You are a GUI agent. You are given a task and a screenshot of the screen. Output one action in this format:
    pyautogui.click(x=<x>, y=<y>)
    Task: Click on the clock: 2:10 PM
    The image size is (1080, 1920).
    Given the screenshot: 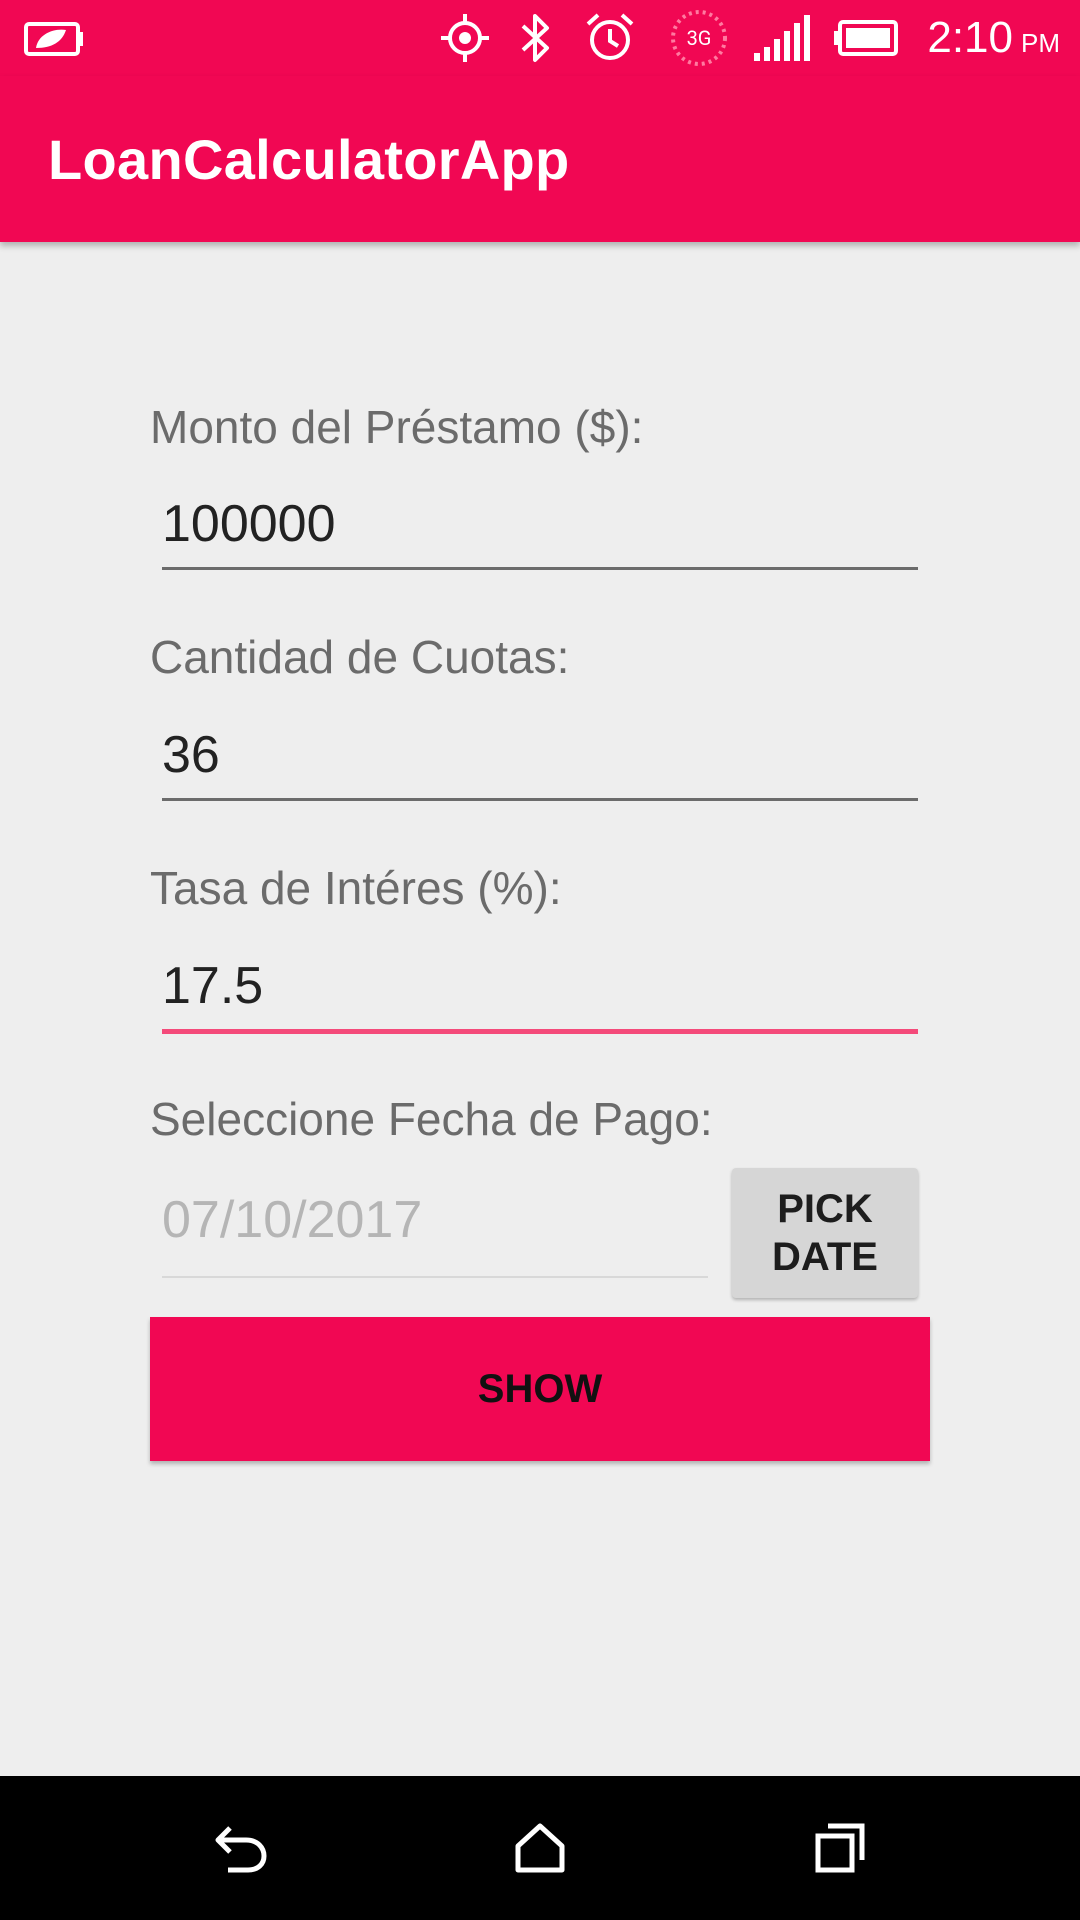 What is the action you would take?
    pyautogui.click(x=993, y=38)
    